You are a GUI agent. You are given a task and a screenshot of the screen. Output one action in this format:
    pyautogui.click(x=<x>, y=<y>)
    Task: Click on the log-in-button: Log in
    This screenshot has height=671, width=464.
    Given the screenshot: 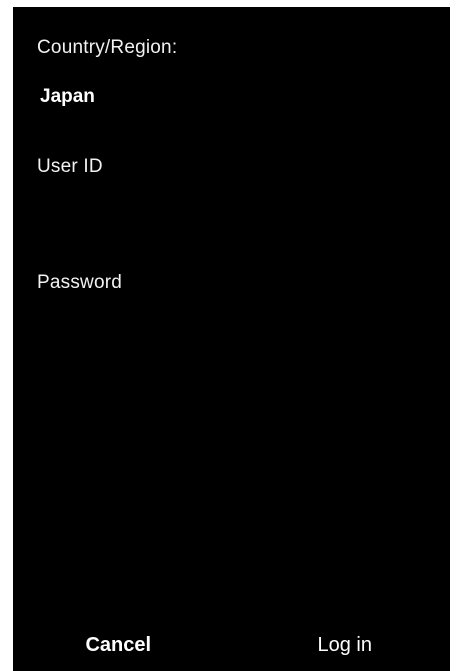 What is the action you would take?
    pyautogui.click(x=340, y=641)
    